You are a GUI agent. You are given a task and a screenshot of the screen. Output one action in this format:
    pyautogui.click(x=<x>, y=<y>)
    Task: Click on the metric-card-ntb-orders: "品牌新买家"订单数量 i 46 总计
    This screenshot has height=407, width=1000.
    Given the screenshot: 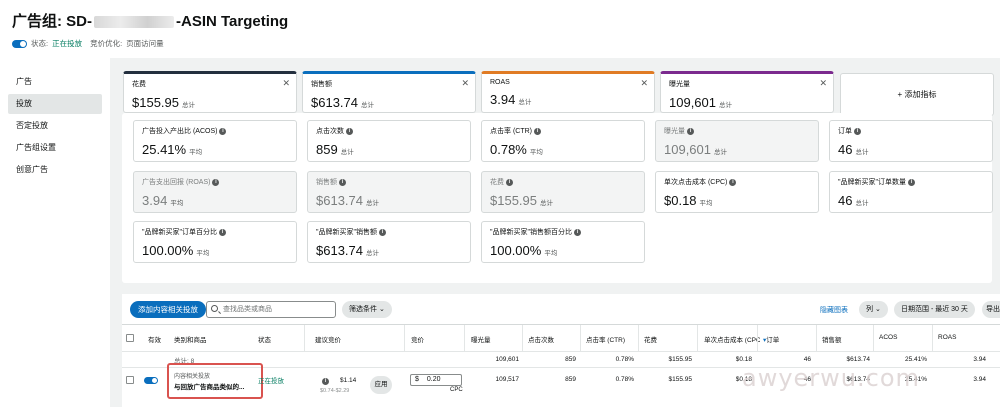 What is the action you would take?
    pyautogui.click(x=911, y=192)
    